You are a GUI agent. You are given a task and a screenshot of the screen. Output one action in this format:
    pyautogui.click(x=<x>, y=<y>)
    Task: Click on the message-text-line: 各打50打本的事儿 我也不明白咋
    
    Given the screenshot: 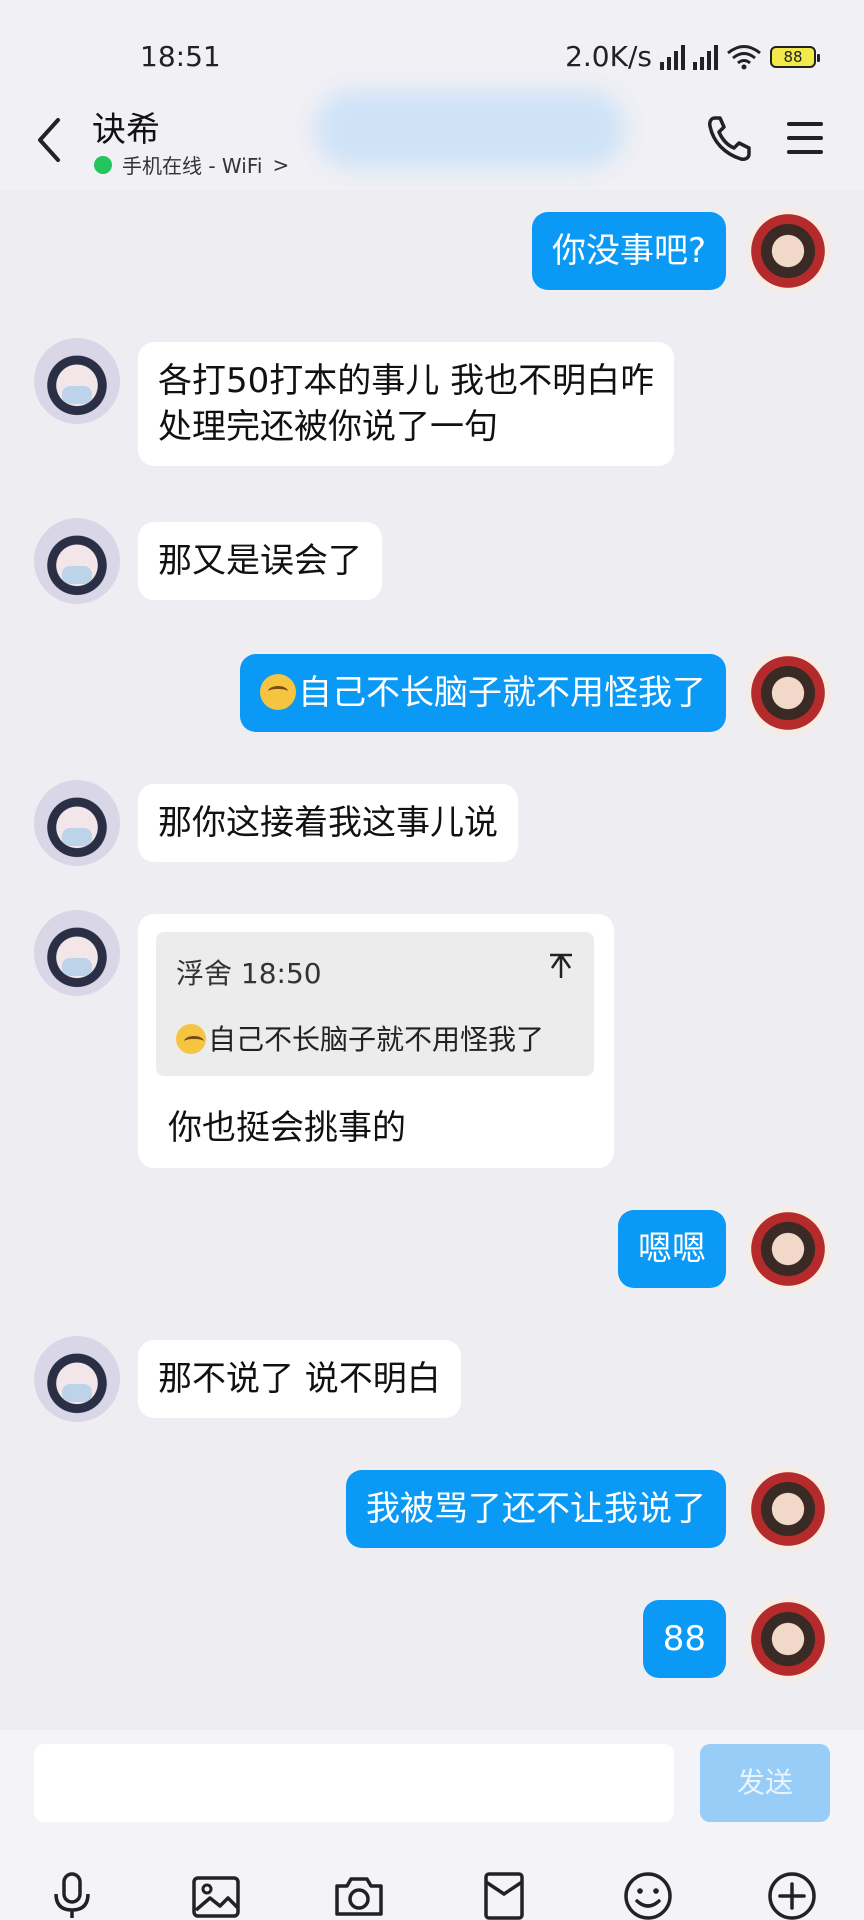 What is the action you would take?
    pyautogui.click(x=406, y=381)
    